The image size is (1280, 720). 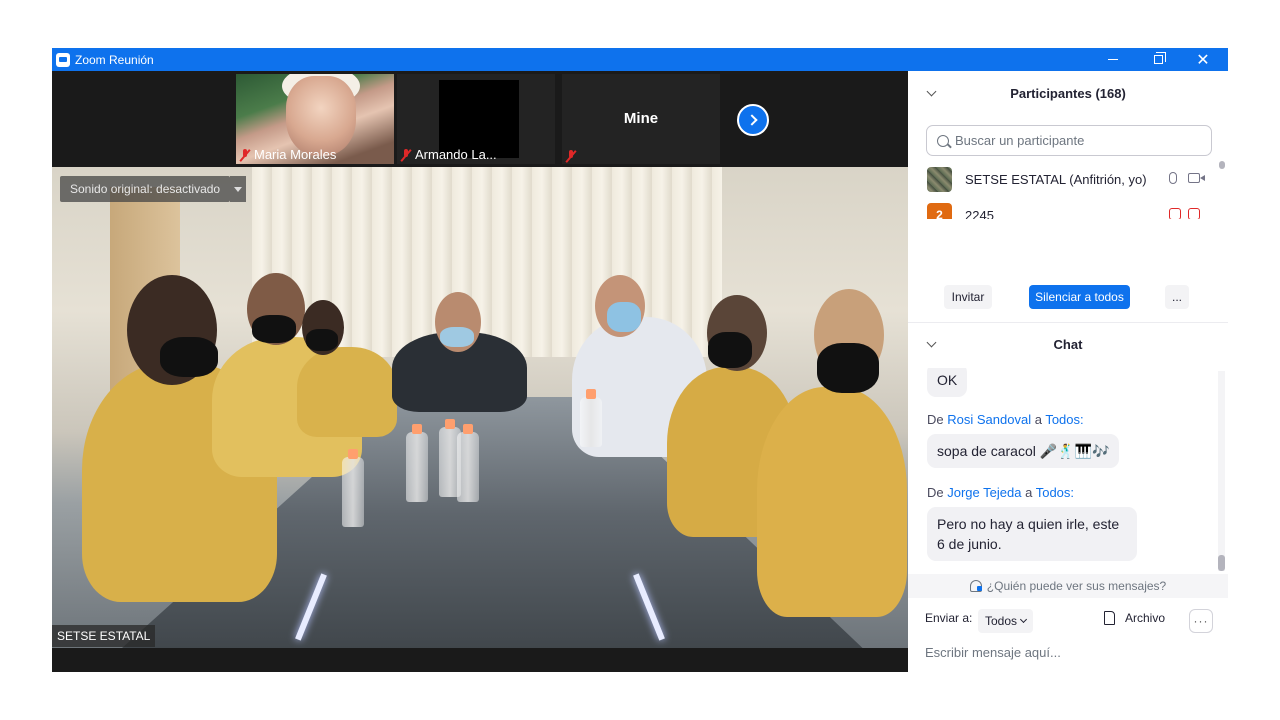 I want to click on participant-search: Buscar un participante, so click(x=1069, y=140).